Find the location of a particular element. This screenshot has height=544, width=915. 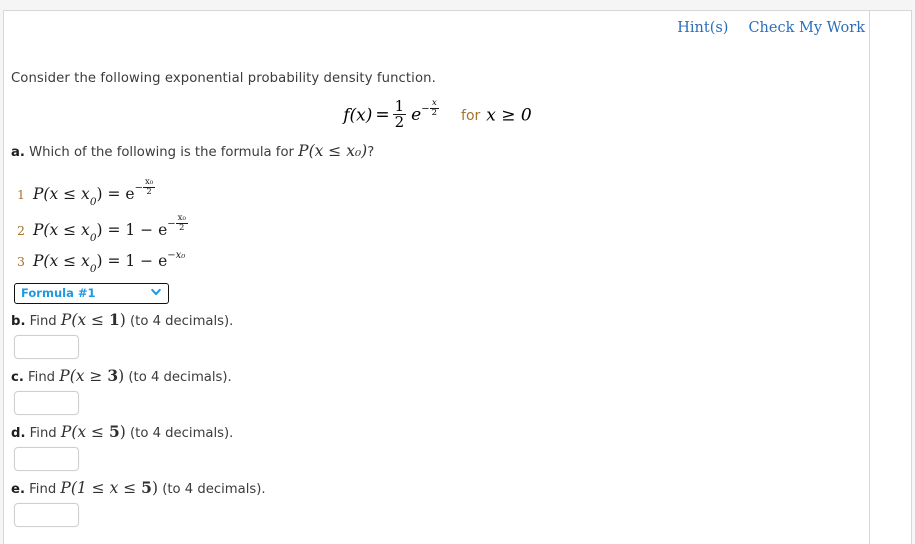

choice-3-subscript: 0 is located at coordinates (93, 269).